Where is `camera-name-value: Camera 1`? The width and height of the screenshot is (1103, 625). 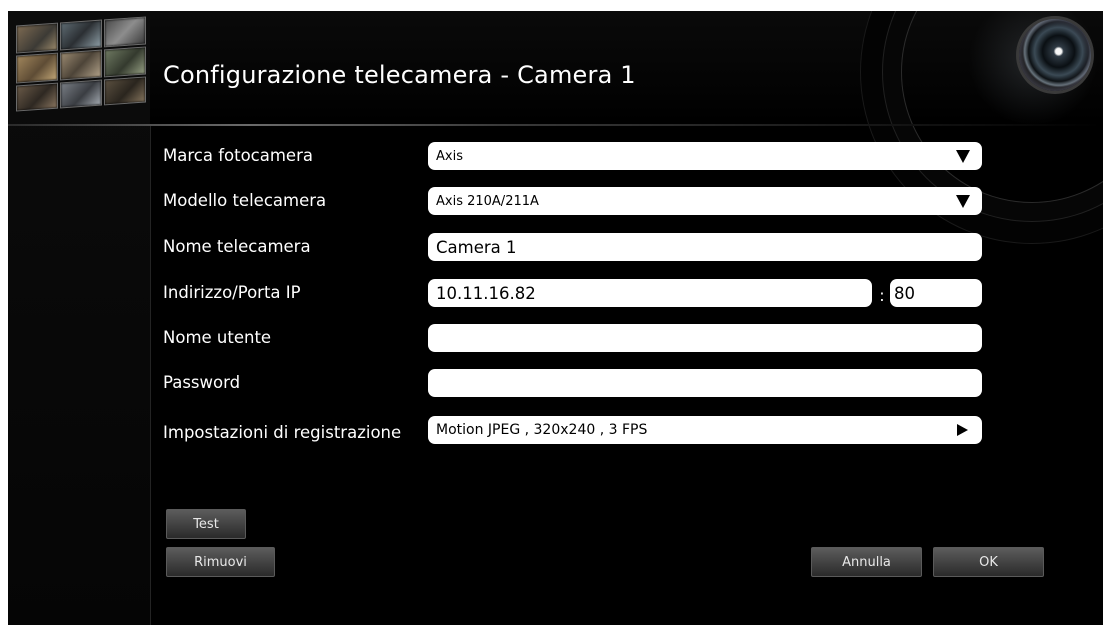 camera-name-value: Camera 1 is located at coordinates (476, 247).